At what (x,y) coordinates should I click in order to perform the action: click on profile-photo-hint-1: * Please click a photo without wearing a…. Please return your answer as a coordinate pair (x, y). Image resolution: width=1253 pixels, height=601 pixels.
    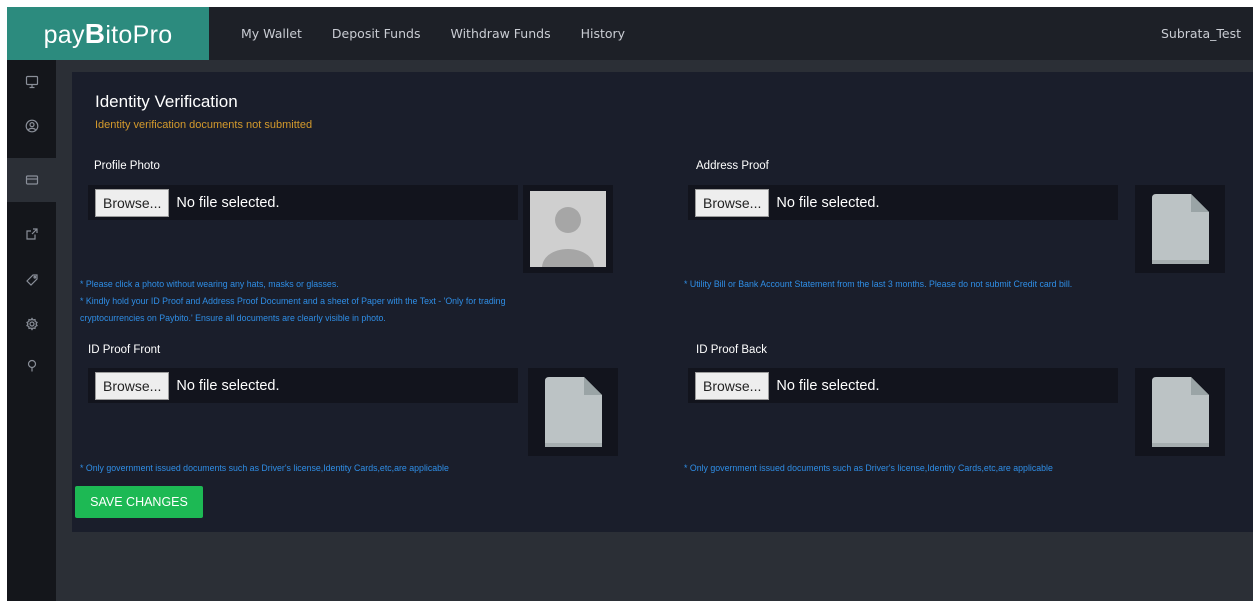
    Looking at the image, I should click on (209, 284).